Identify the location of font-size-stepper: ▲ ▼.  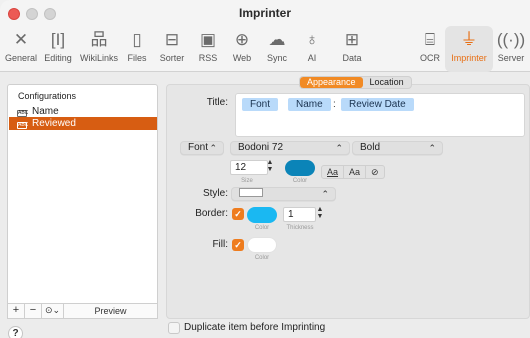
(270, 167).